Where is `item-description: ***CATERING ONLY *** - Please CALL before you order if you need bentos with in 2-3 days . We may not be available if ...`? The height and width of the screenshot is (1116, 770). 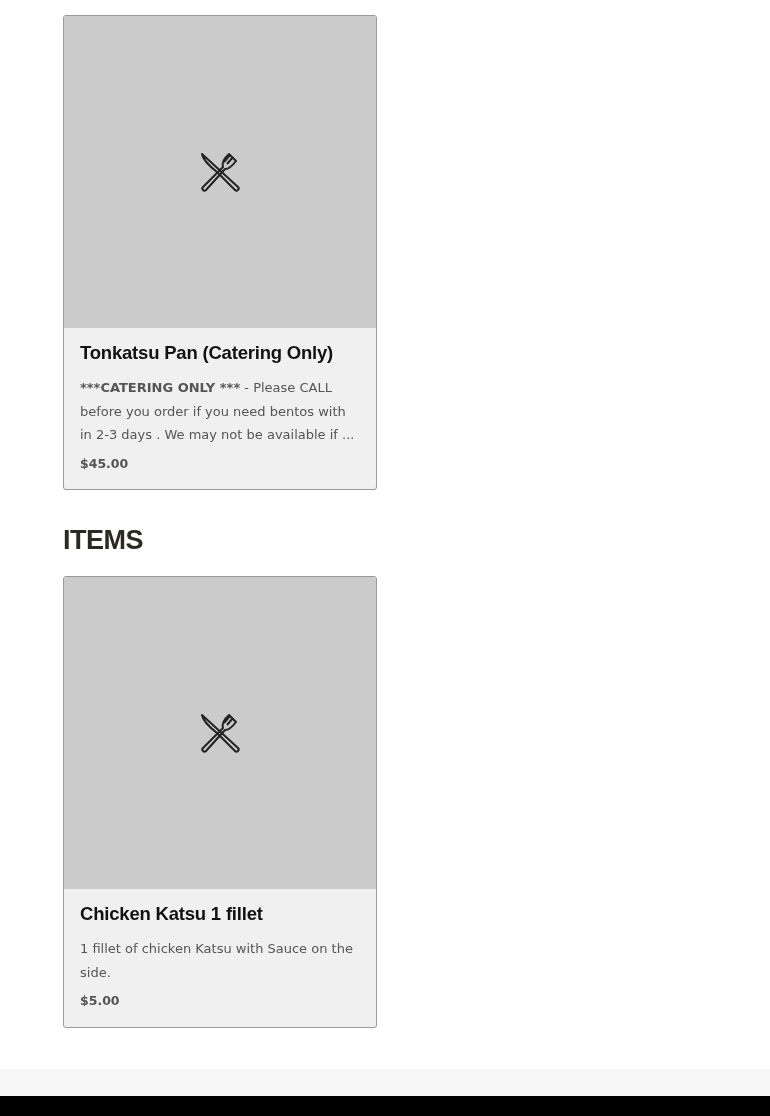 item-description: ***CATERING ONLY *** - Please CALL before you order if you need bentos with in 2-3 days . We may not be available if ... is located at coordinates (218, 412).